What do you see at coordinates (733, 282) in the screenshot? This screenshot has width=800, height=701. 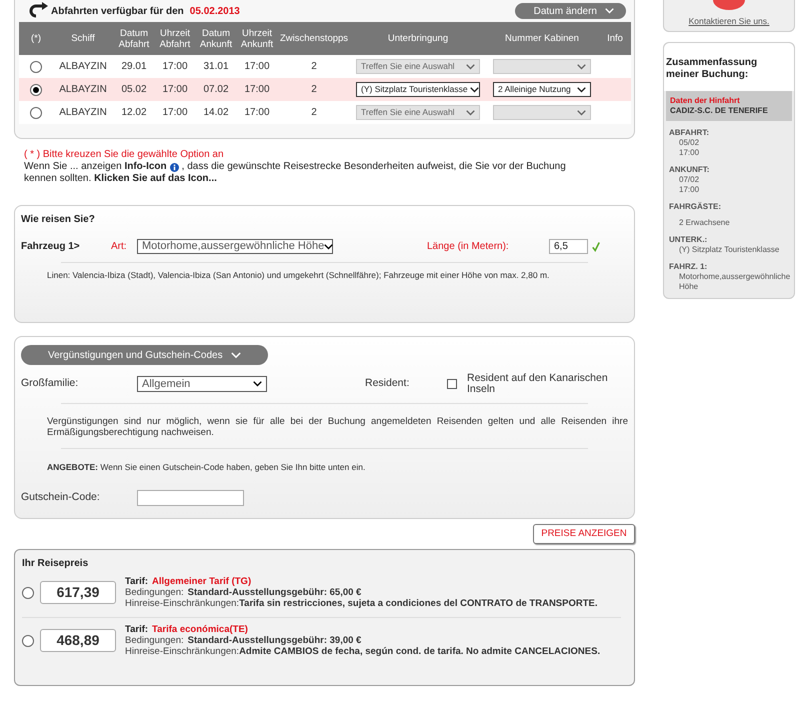 I see `summary-value: Motorhome,aussergewöhnliche Höhe` at bounding box center [733, 282].